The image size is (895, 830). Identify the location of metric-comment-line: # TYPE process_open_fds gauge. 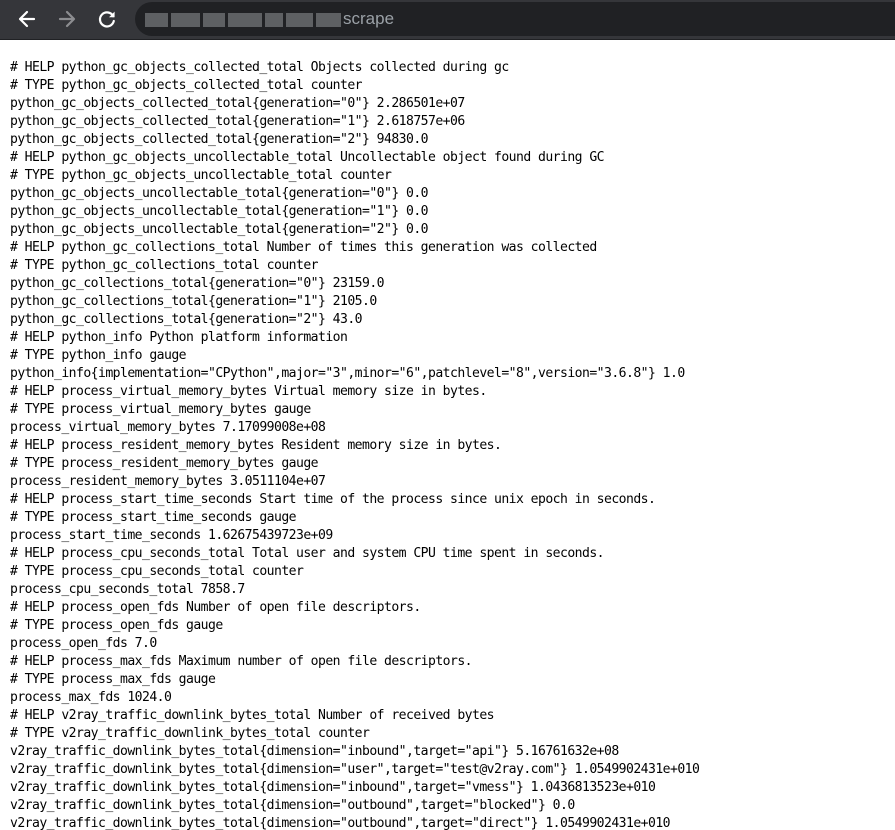
(116, 625).